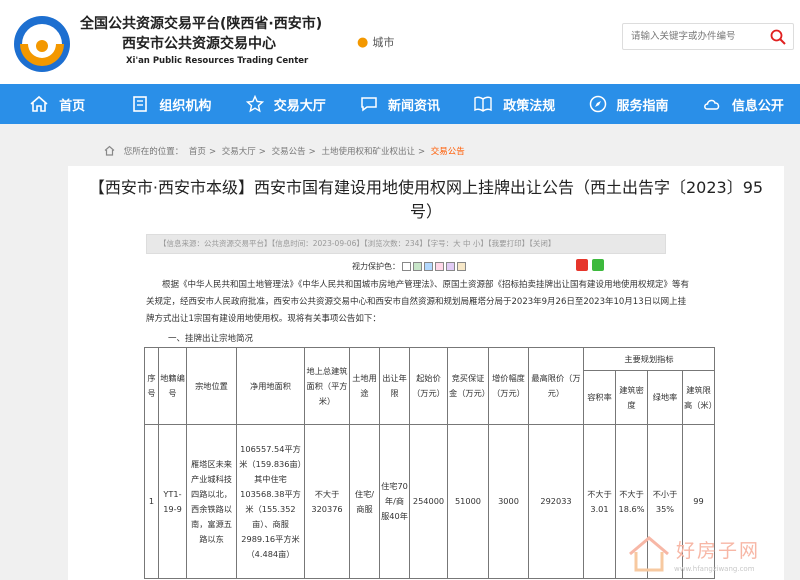  I want to click on th-increment: 增价幅度（万元）, so click(508, 386).